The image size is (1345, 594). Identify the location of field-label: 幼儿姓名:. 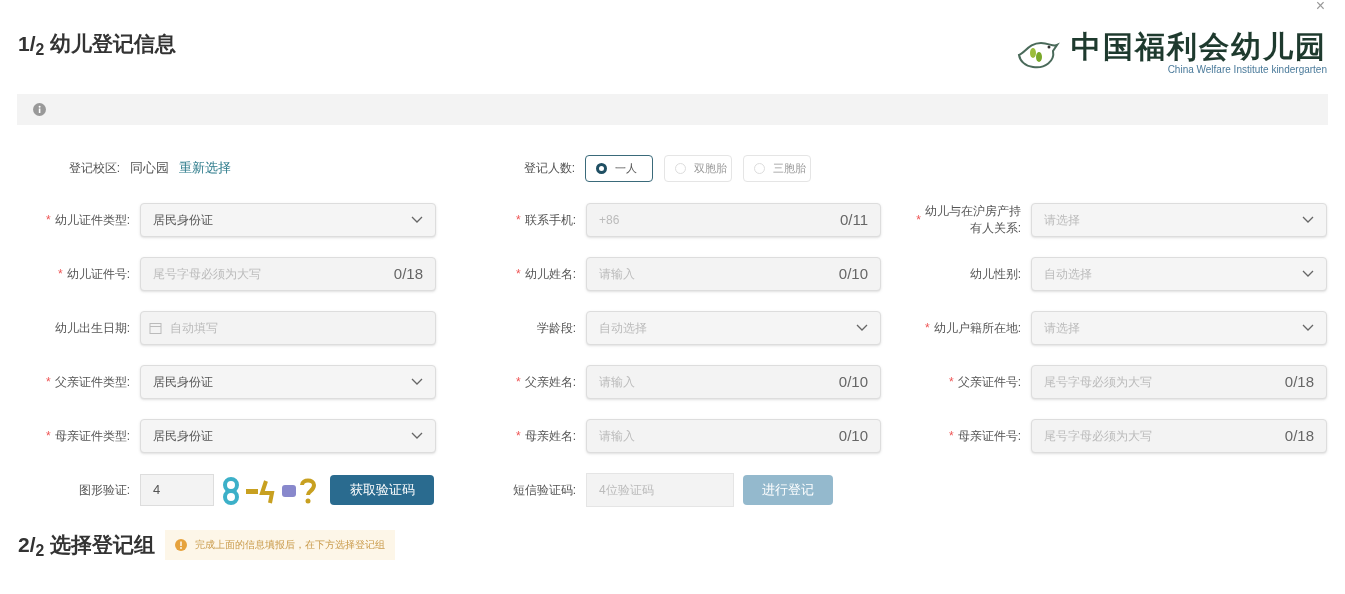
(550, 274).